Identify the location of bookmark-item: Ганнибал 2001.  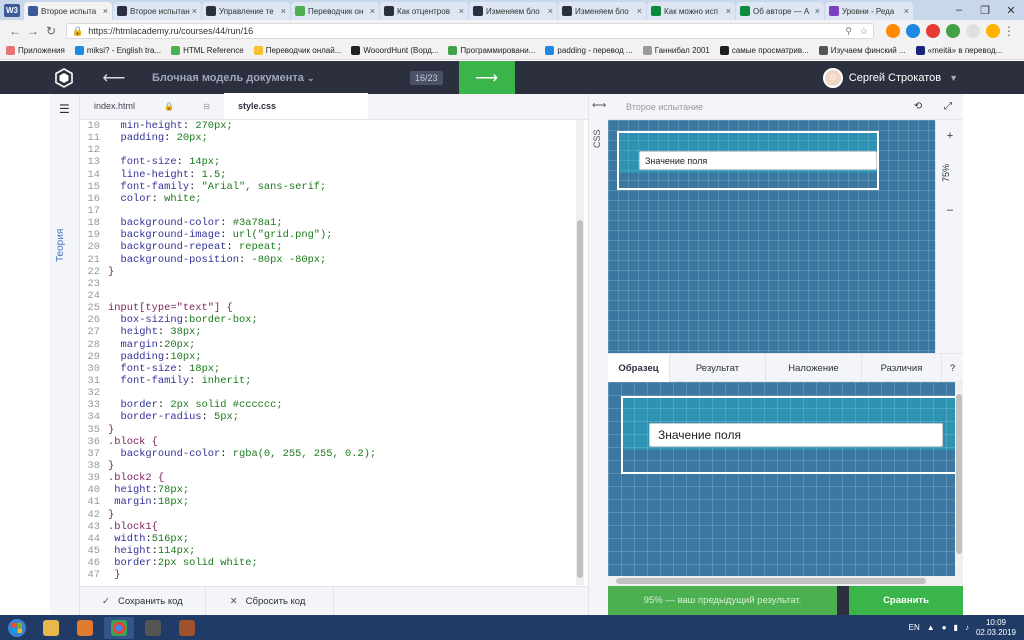
(676, 50).